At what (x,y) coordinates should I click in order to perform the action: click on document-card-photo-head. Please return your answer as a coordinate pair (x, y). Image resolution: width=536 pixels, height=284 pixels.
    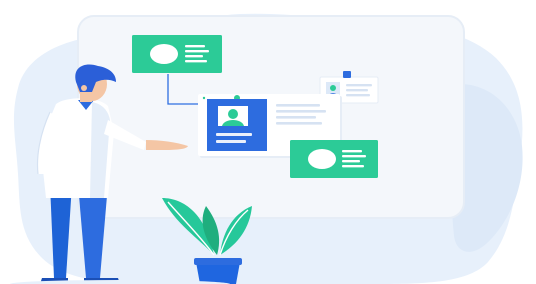
    Looking at the image, I should click on (233, 114).